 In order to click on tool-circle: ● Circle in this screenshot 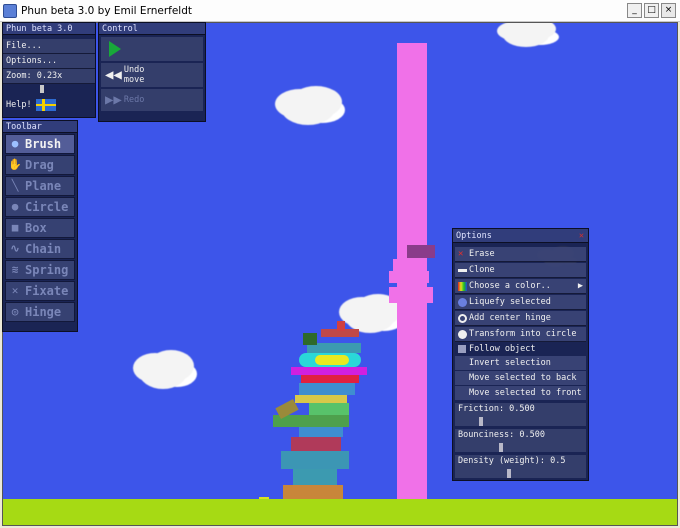, I will do `click(40, 207)`.